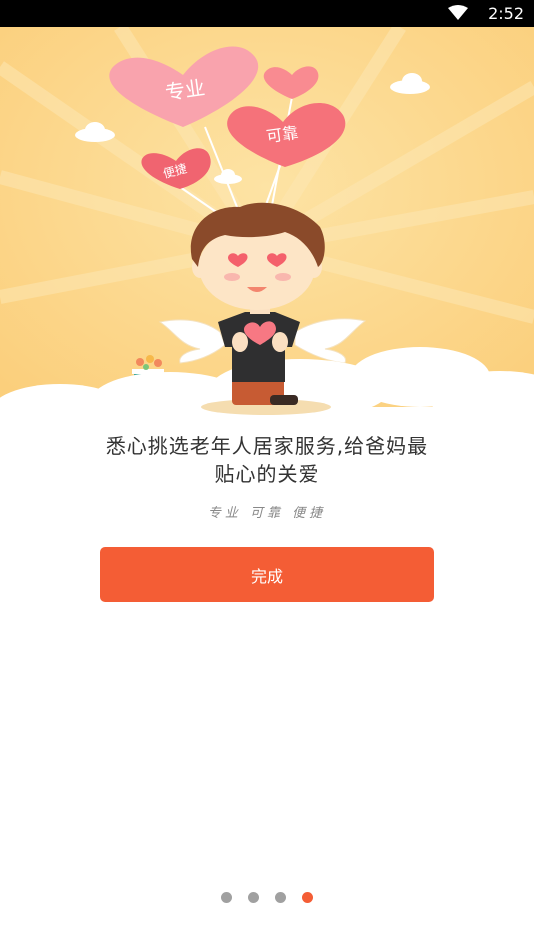  I want to click on status-bar: 2:52, so click(267, 13).